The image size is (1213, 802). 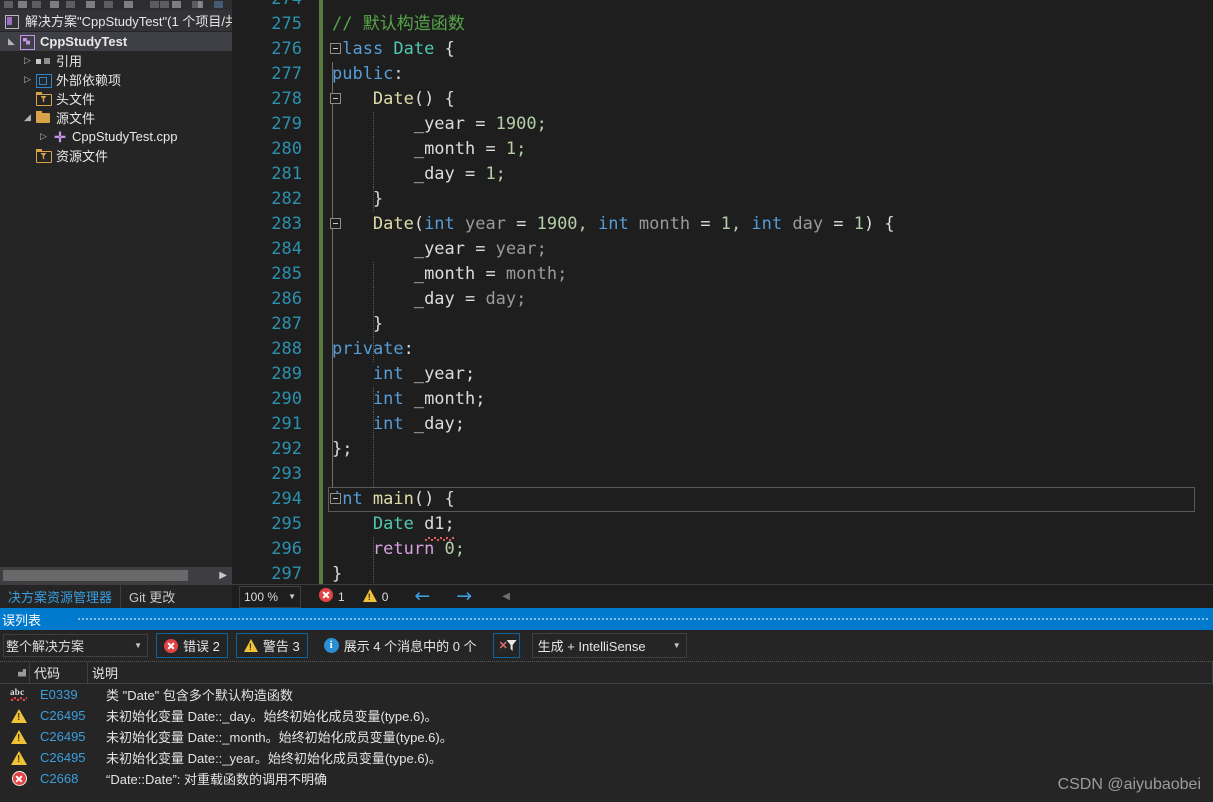 I want to click on code-line-297: 297}, so click(x=722, y=573).